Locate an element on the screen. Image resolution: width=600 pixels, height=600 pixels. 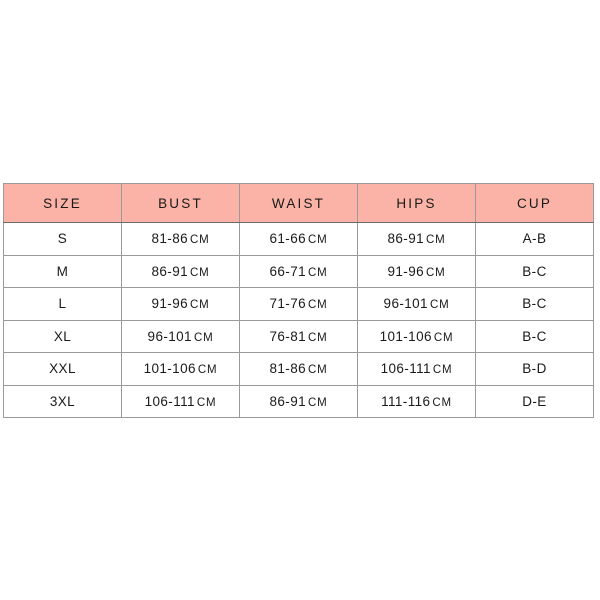
cell-hips: 111-116 CM is located at coordinates (416, 401).